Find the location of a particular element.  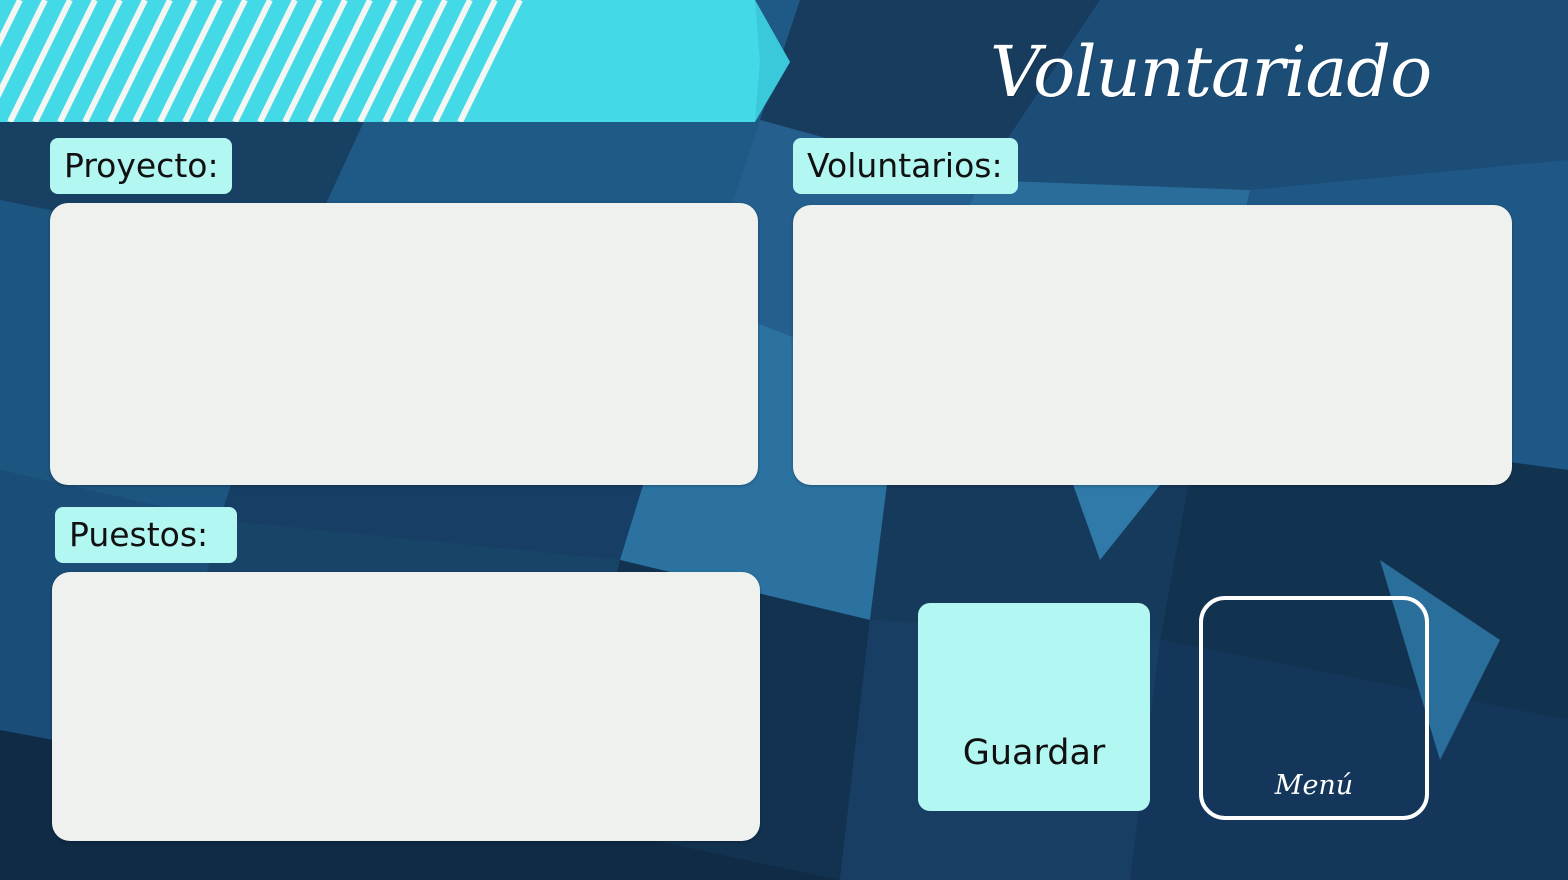

menu-button-label: Menú is located at coordinates (1314, 785).